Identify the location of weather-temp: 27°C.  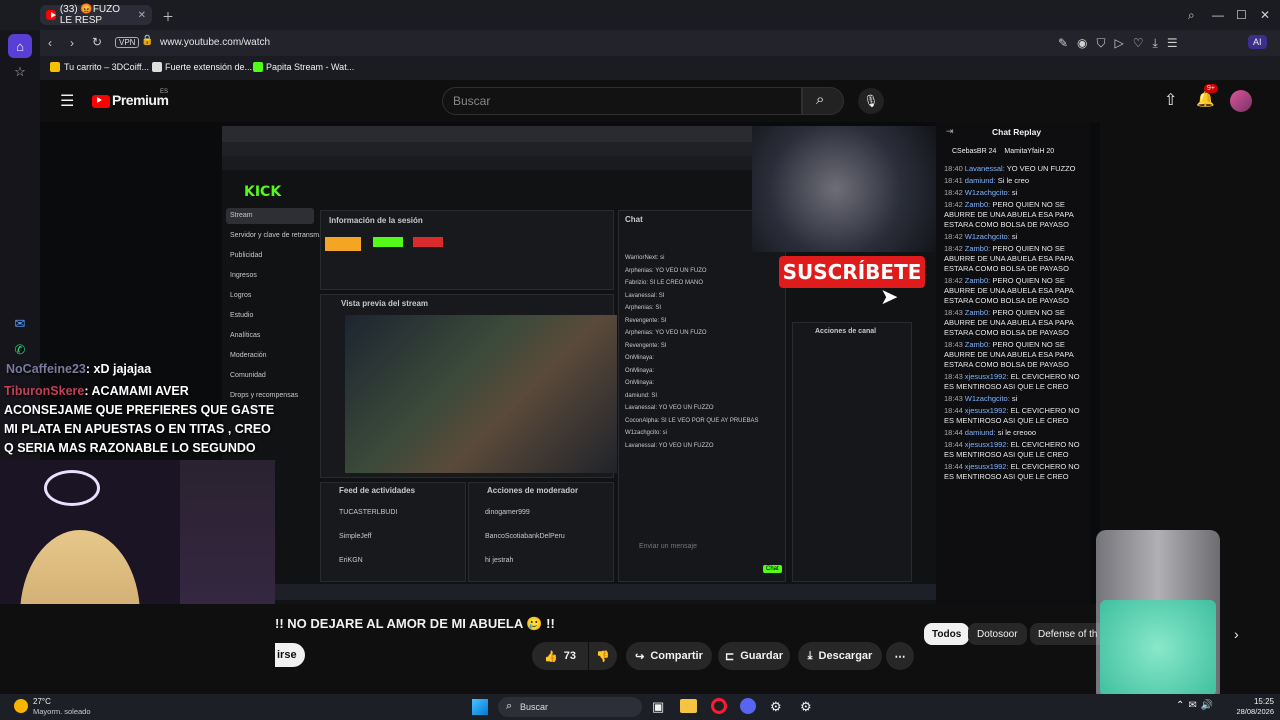
(42, 701).